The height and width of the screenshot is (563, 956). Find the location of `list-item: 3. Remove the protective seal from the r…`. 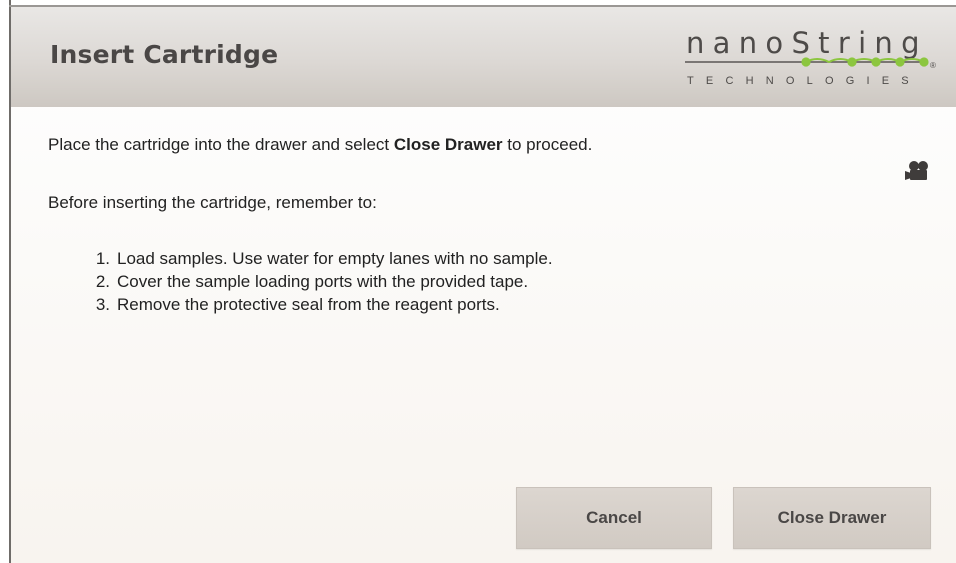

list-item: 3. Remove the protective seal from the r… is located at coordinates (322, 305).